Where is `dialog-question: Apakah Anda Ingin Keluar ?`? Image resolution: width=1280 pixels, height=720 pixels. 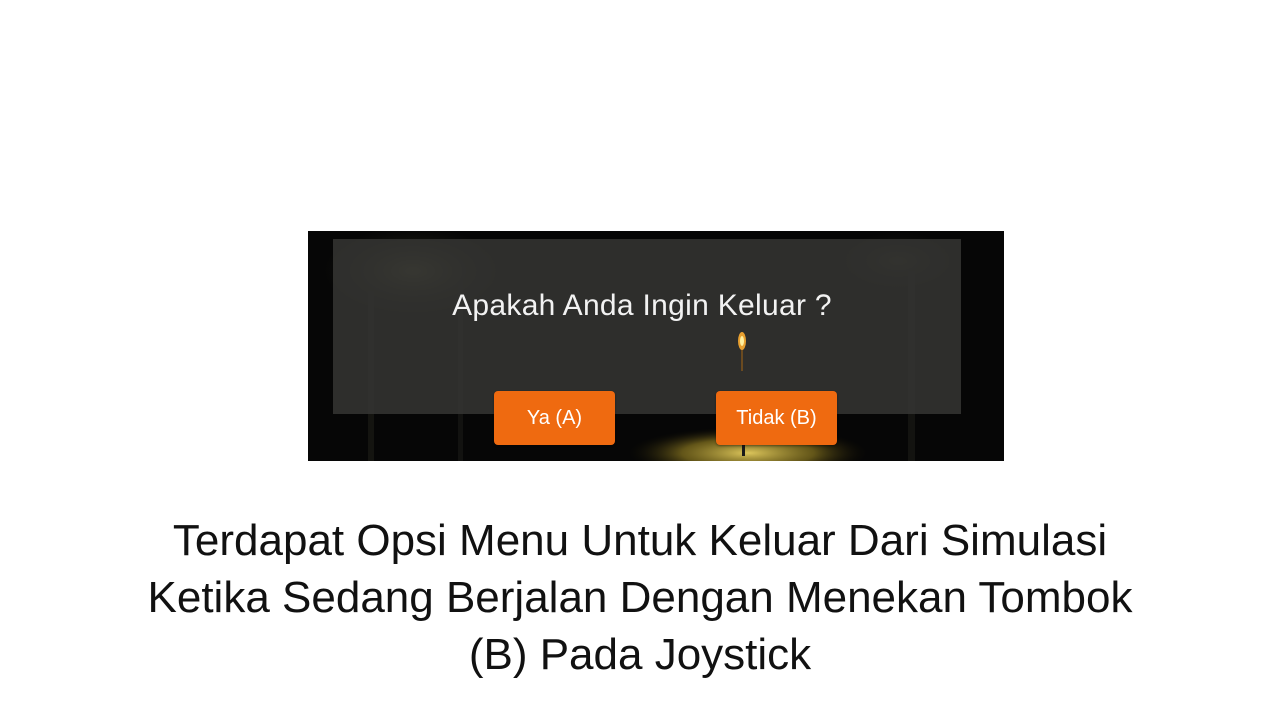
dialog-question: Apakah Anda Ingin Keluar ? is located at coordinates (642, 305).